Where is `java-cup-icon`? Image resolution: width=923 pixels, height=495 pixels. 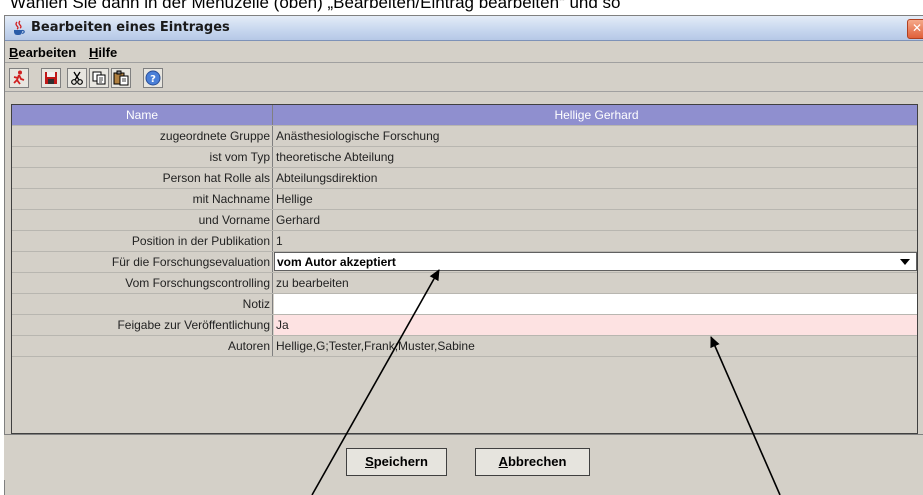
java-cup-icon is located at coordinates (19, 27).